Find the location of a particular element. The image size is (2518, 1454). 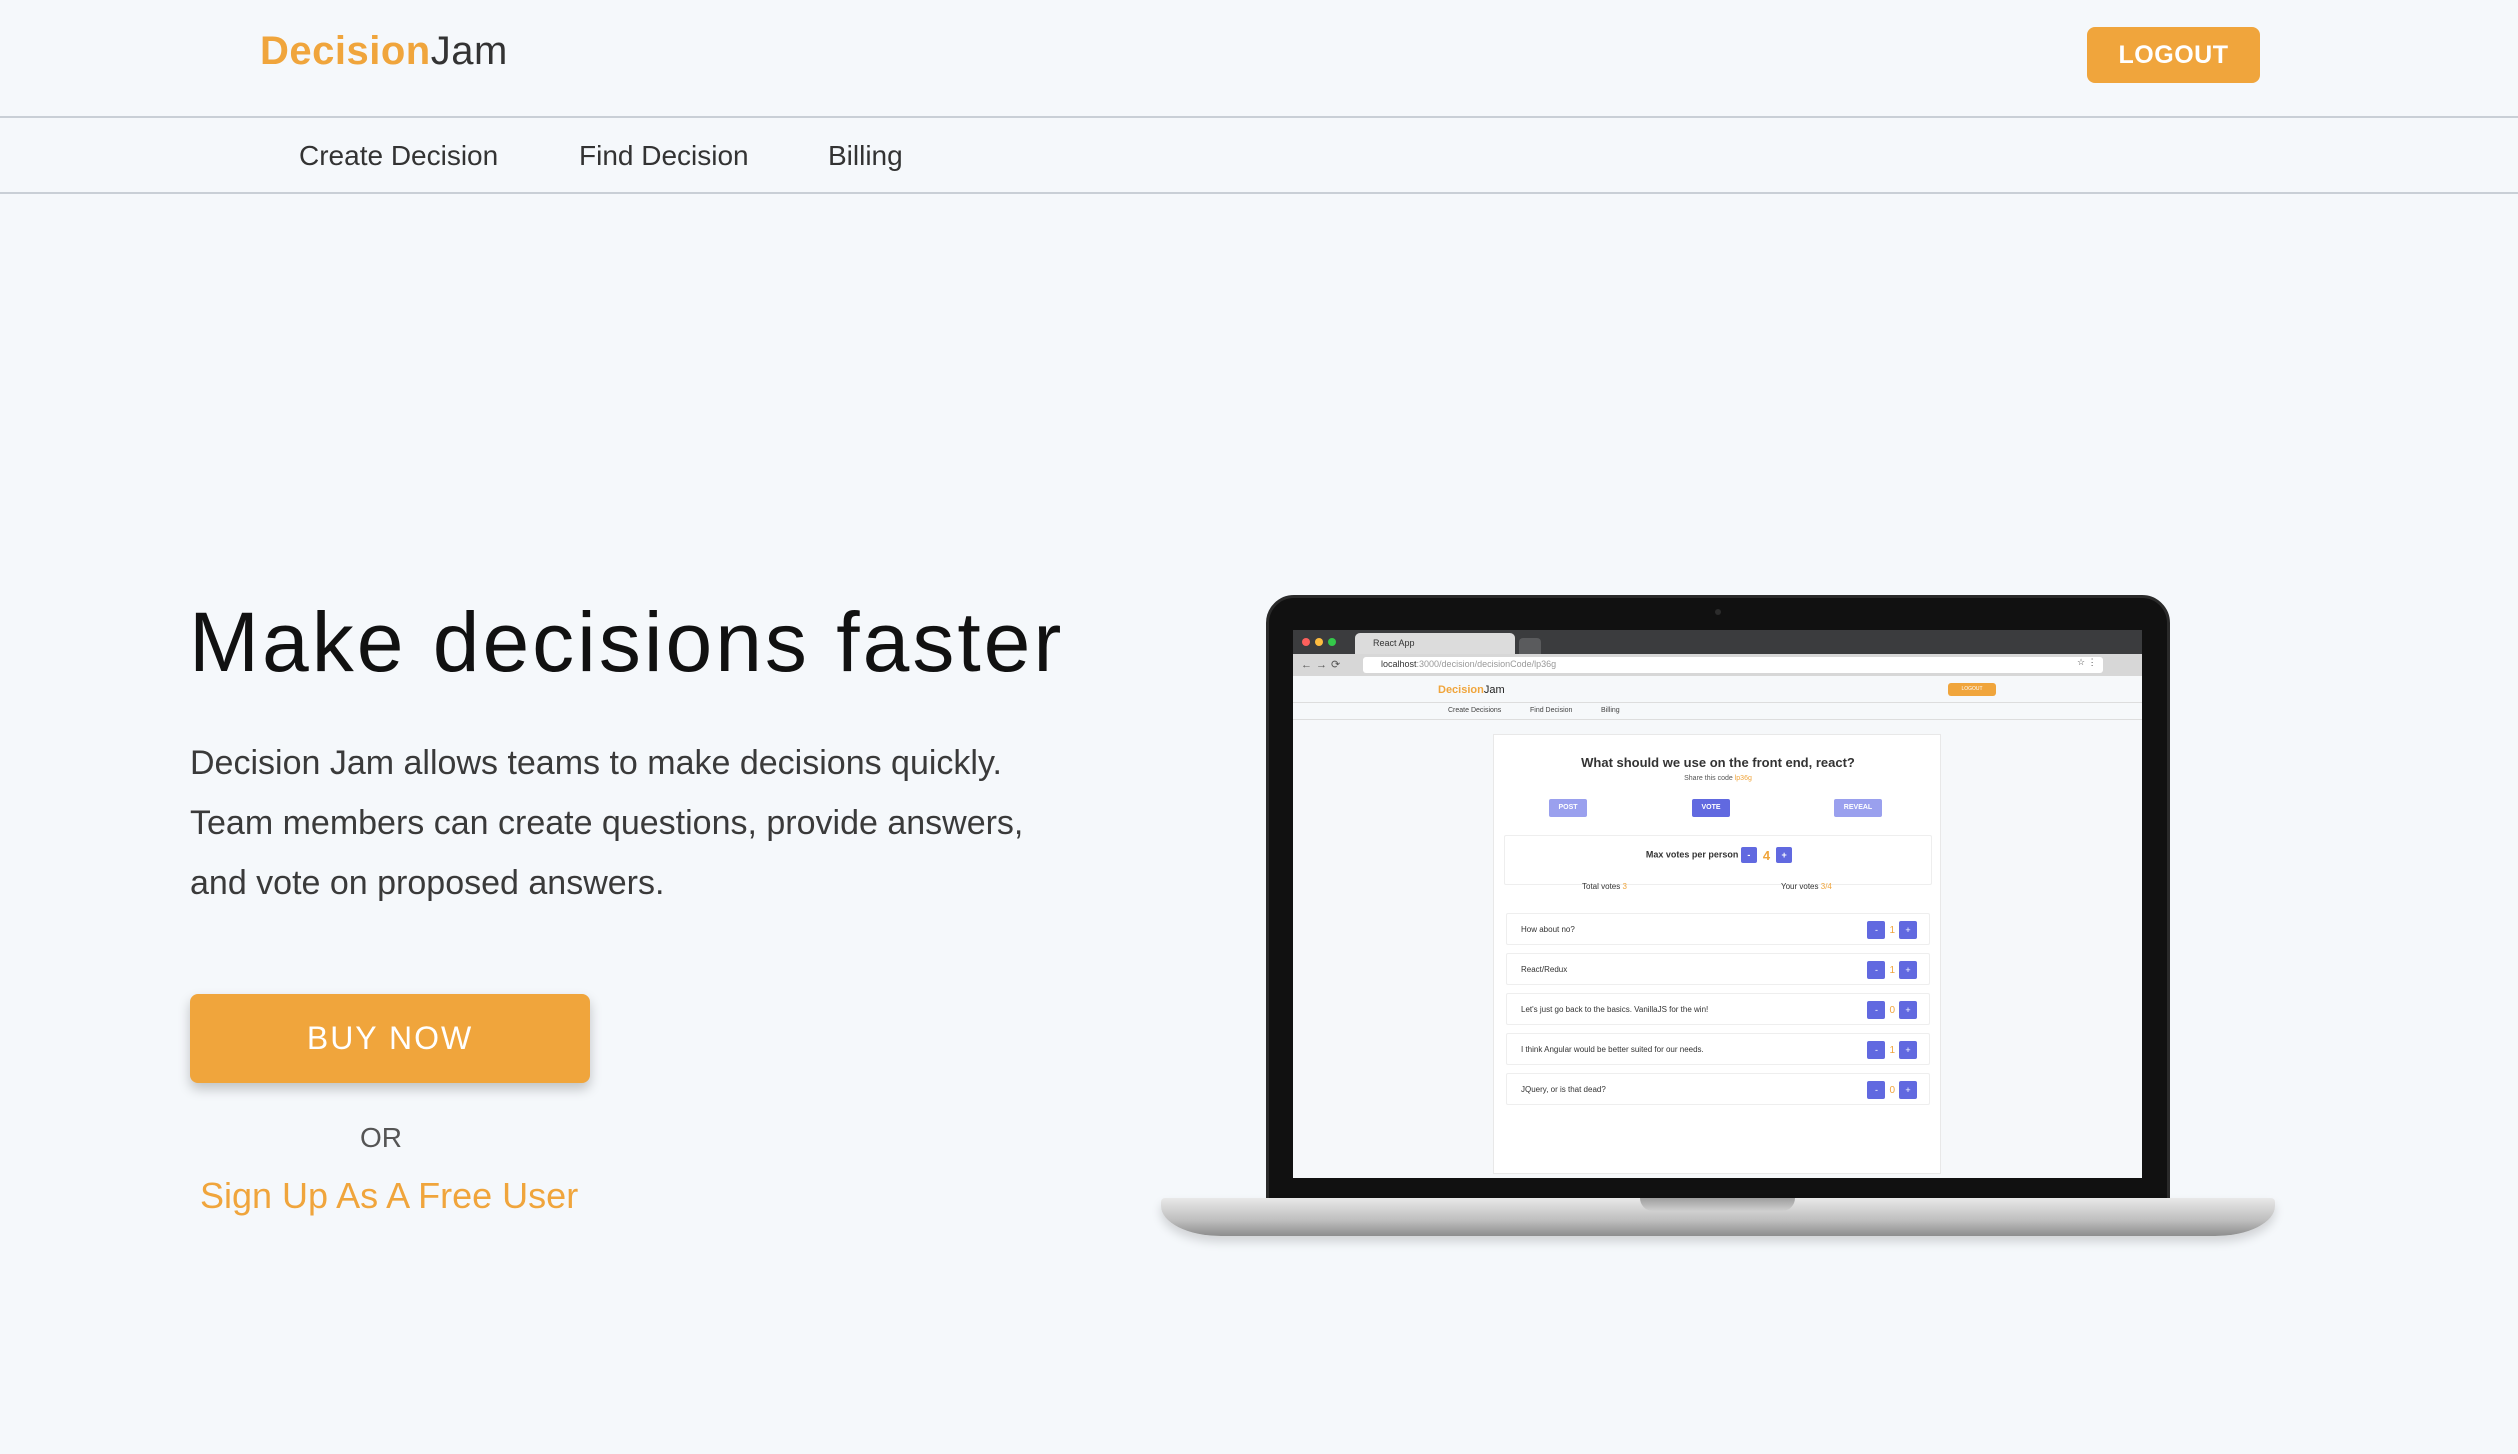

browser-star-icon: ☆ ⋮ is located at coordinates (2087, 662).